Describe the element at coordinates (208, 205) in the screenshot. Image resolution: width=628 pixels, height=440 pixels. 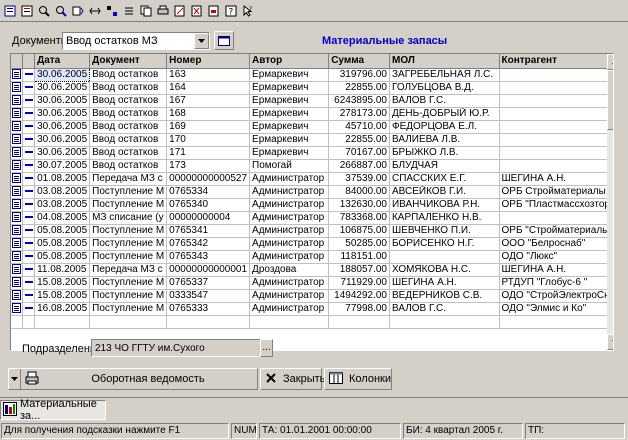
I see `cell-number: 0765340` at that location.